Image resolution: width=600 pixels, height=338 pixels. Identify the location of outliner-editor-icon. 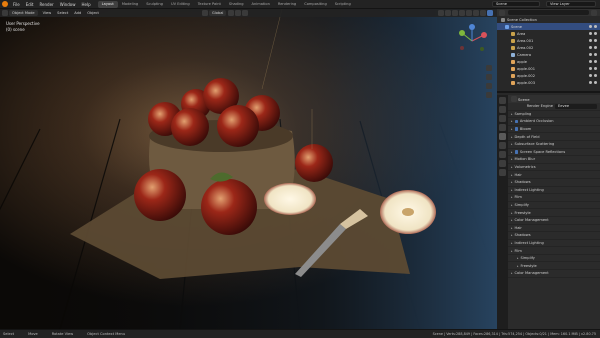
(502, 12).